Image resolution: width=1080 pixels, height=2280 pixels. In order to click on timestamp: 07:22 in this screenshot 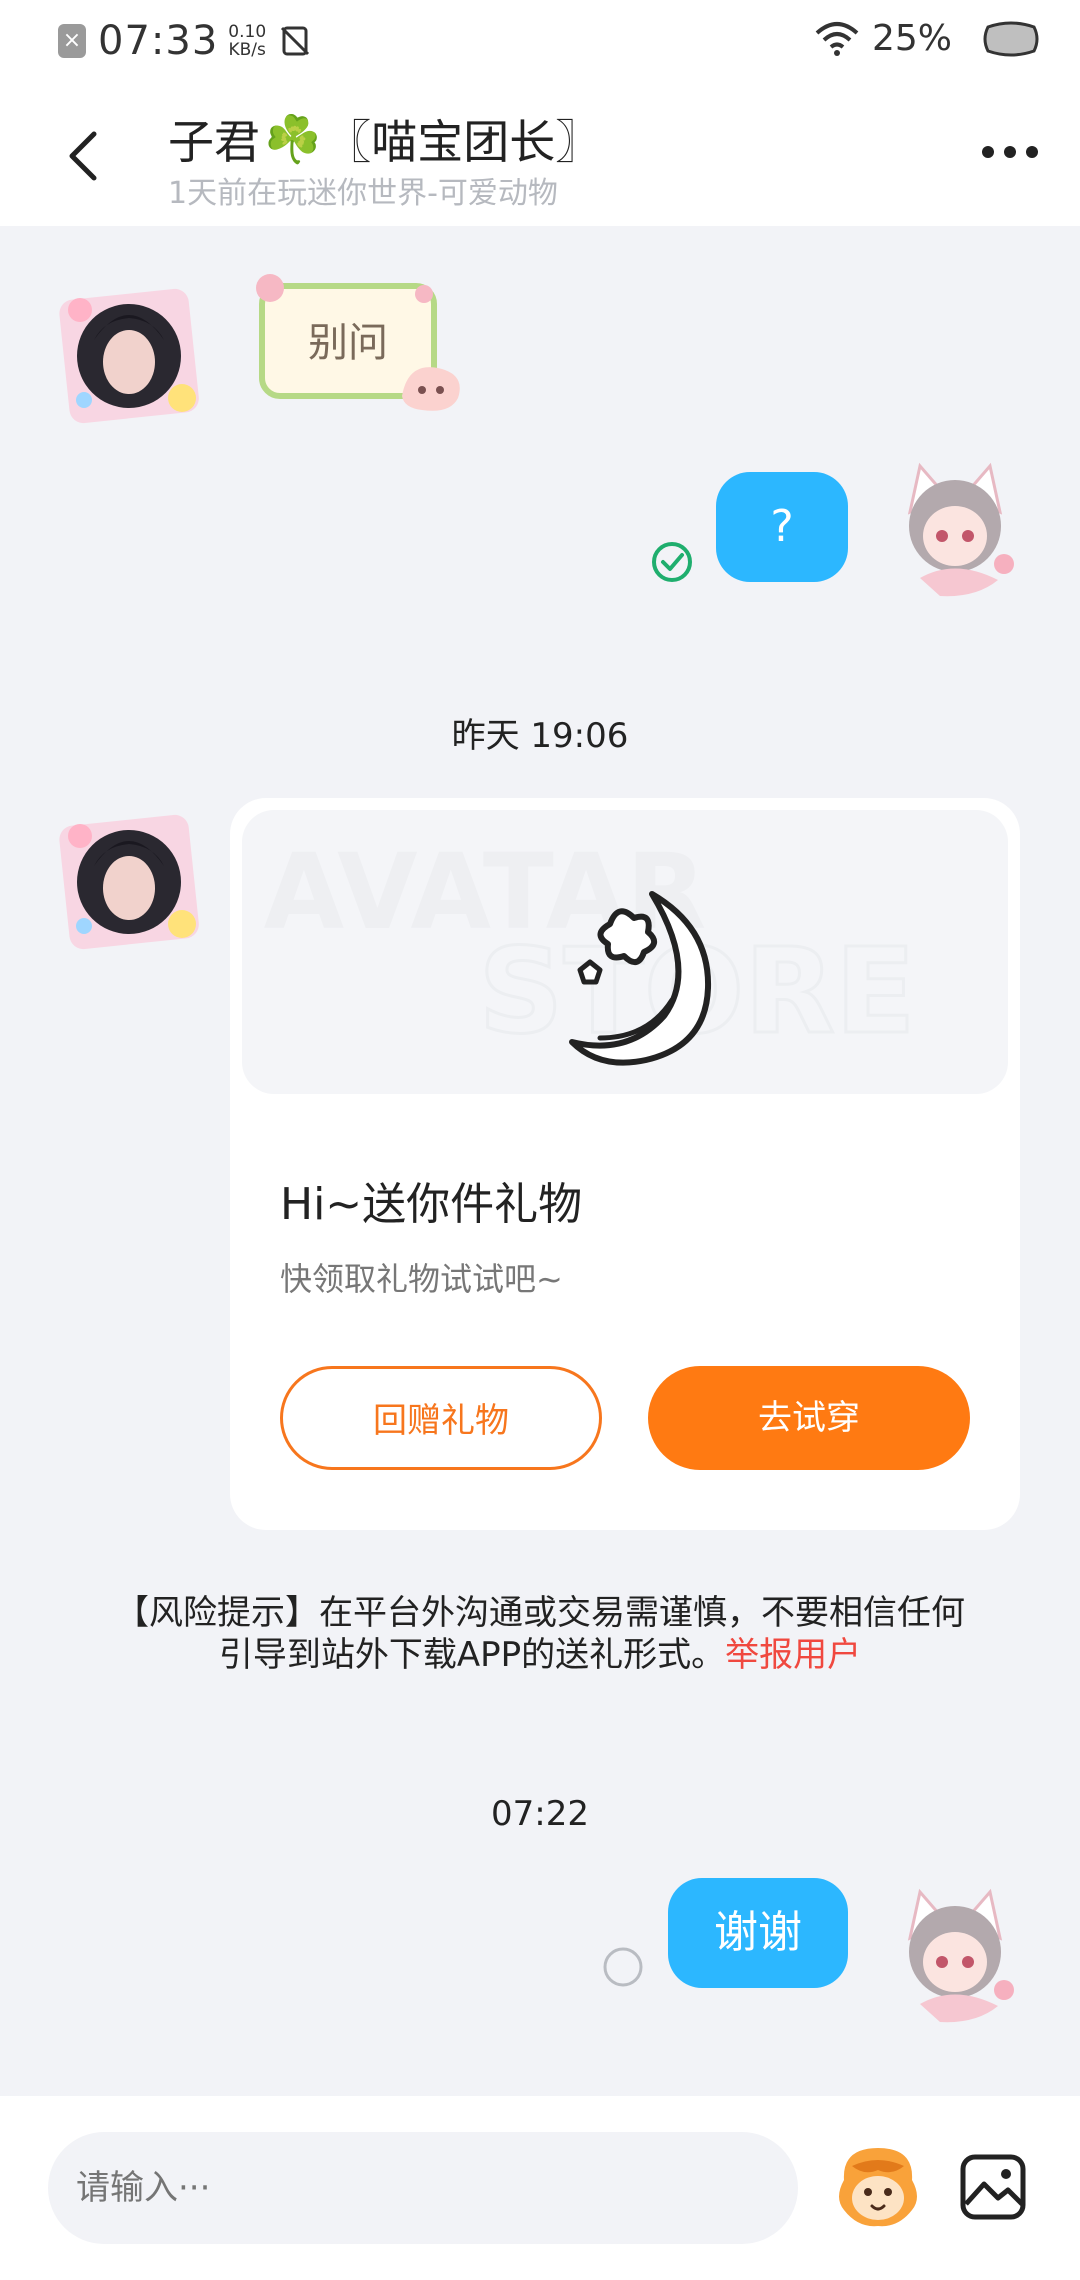, I will do `click(540, 1814)`.